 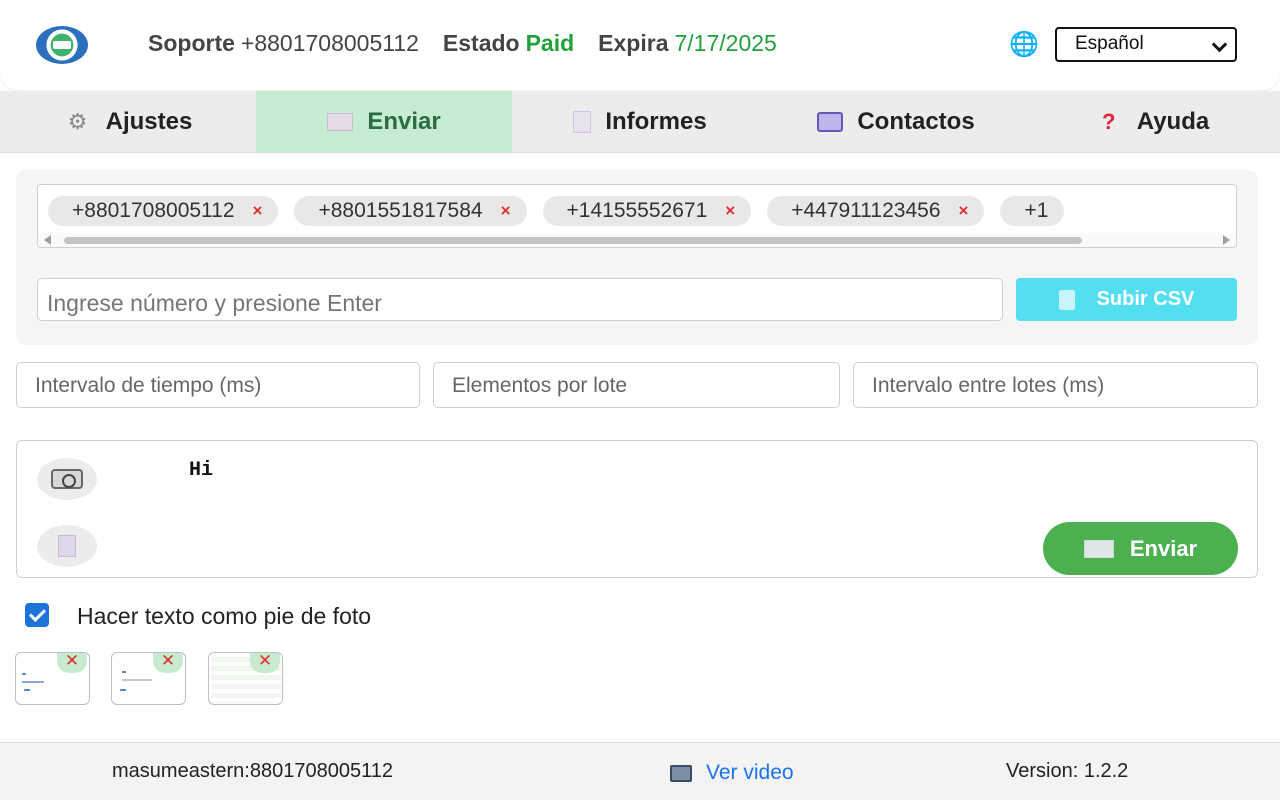 I want to click on file-icon, so click(x=1066, y=299).